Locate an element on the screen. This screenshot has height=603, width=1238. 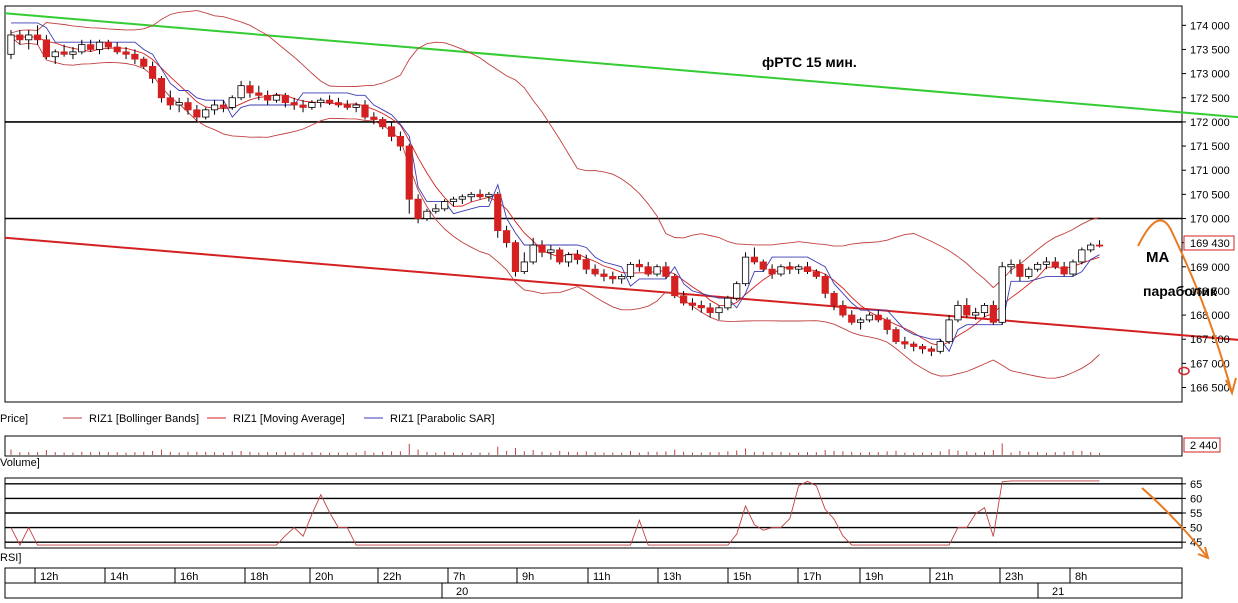
time-tick-label: 16h is located at coordinates (189, 577).